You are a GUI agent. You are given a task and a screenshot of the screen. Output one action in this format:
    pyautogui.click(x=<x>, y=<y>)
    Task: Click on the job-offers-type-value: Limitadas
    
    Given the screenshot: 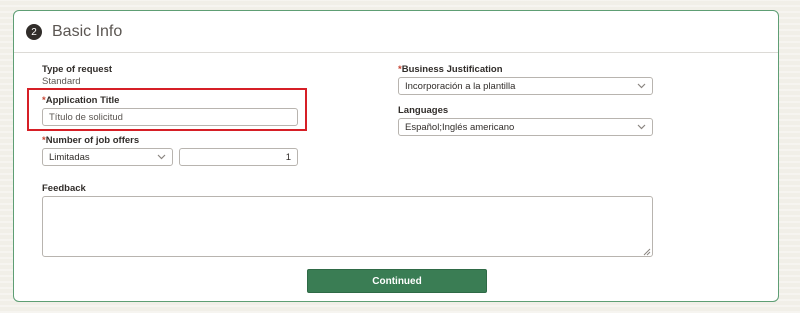 What is the action you would take?
    pyautogui.click(x=69, y=157)
    